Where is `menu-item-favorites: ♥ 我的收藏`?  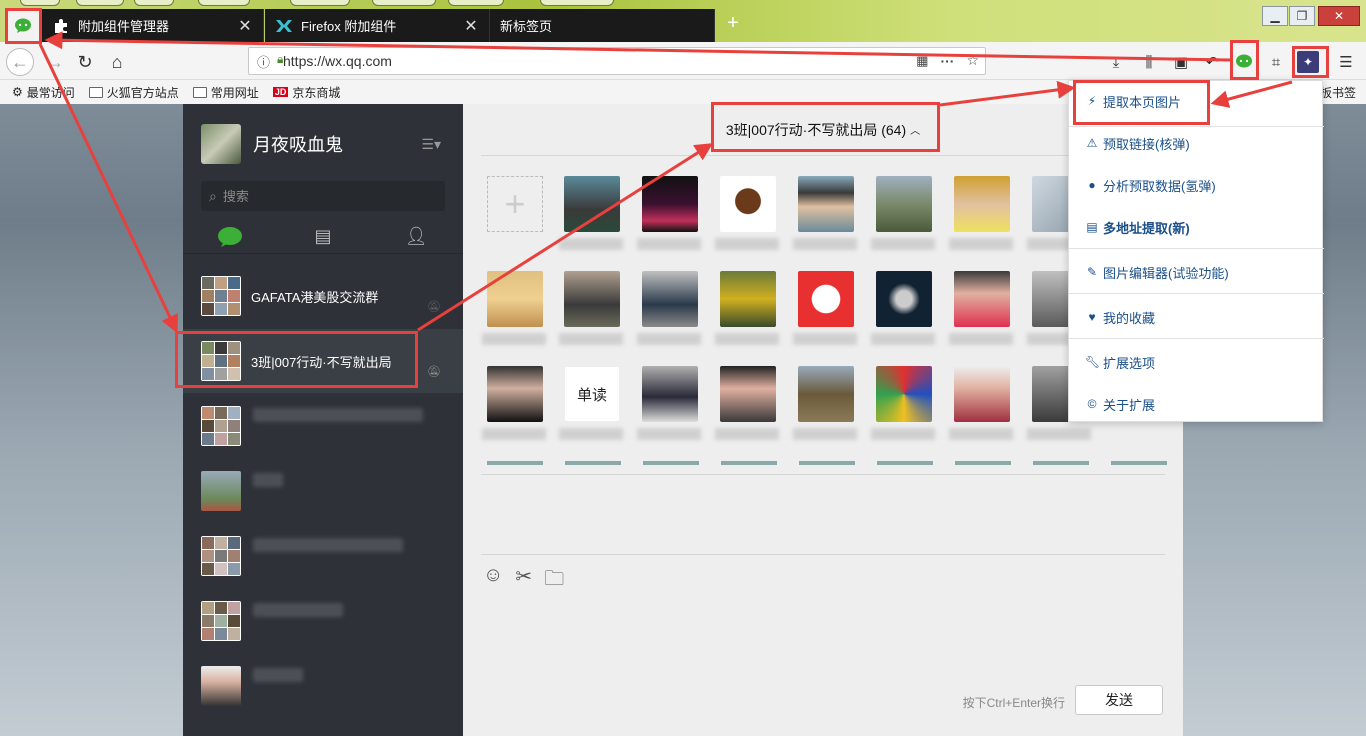 menu-item-favorites: ♥ 我的收藏 is located at coordinates (1120, 317).